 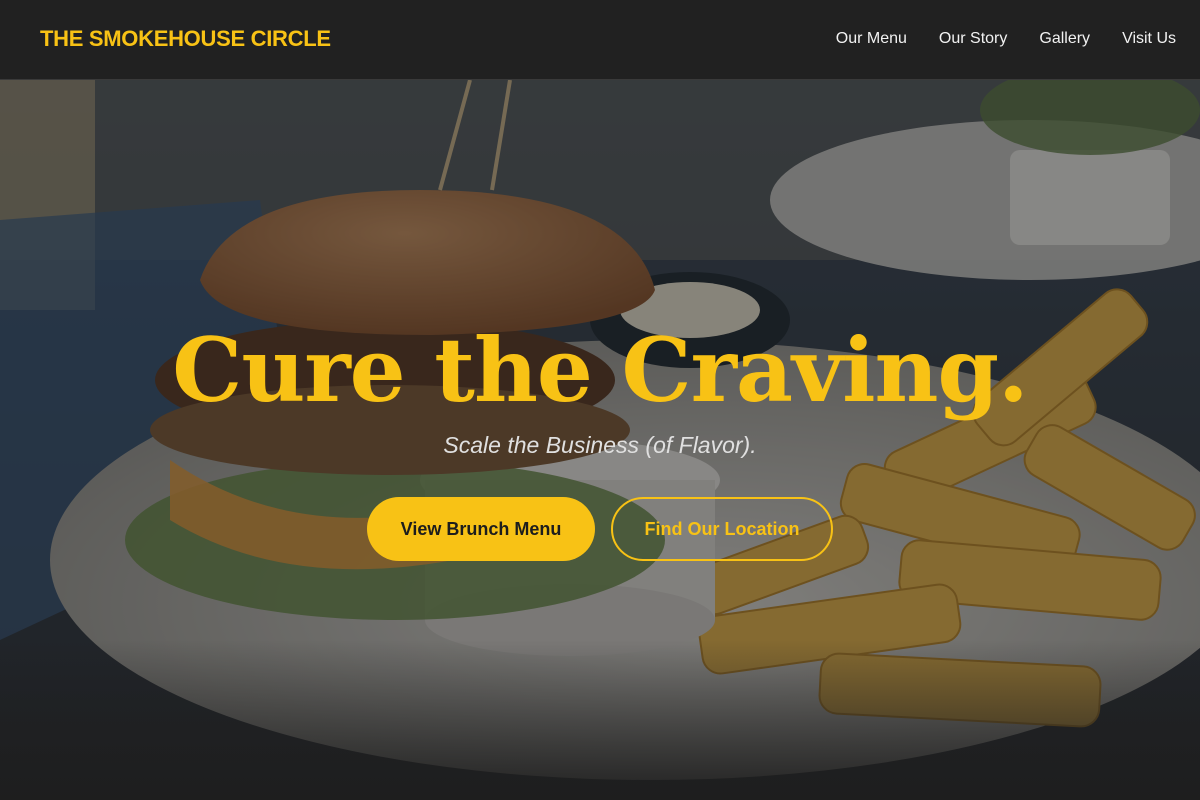 I want to click on nav-item-visit-us: Visit Us, so click(x=1149, y=39).